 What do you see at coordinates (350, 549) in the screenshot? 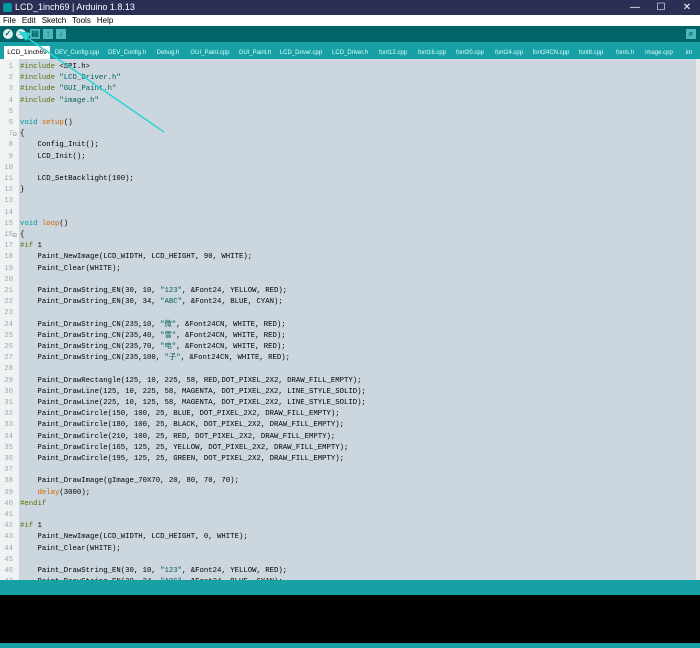
I see `code-line: 44 Paint_Clear(WHITE);` at bounding box center [350, 549].